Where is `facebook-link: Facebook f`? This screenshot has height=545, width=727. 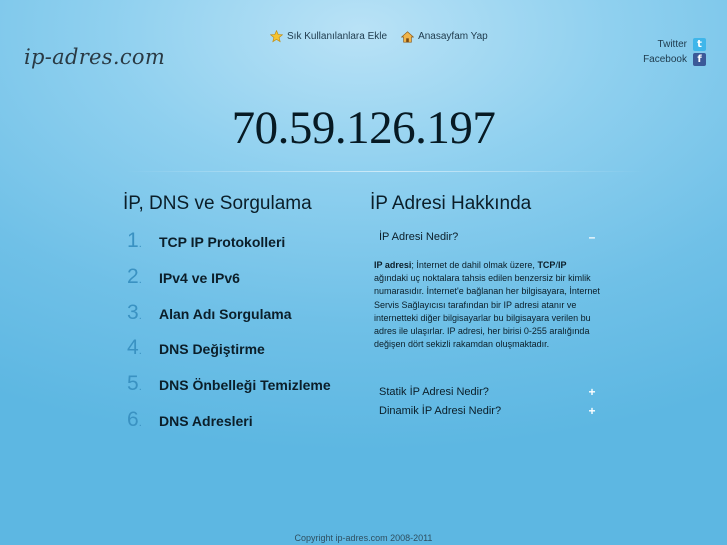 facebook-link: Facebook f is located at coordinates (674, 59).